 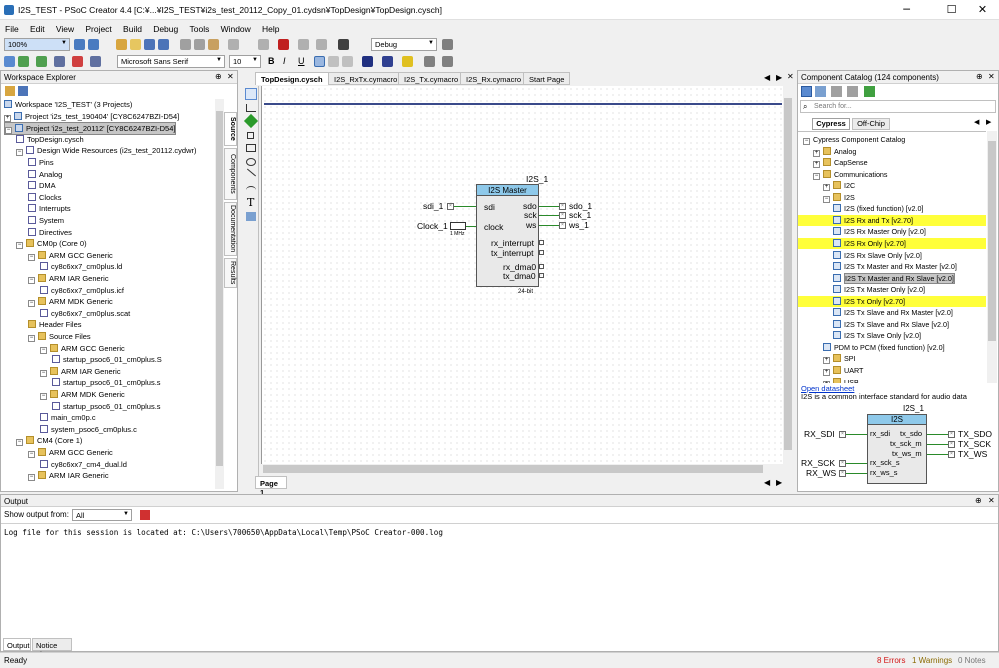 I want to click on debug-icon, so click(x=41, y=61).